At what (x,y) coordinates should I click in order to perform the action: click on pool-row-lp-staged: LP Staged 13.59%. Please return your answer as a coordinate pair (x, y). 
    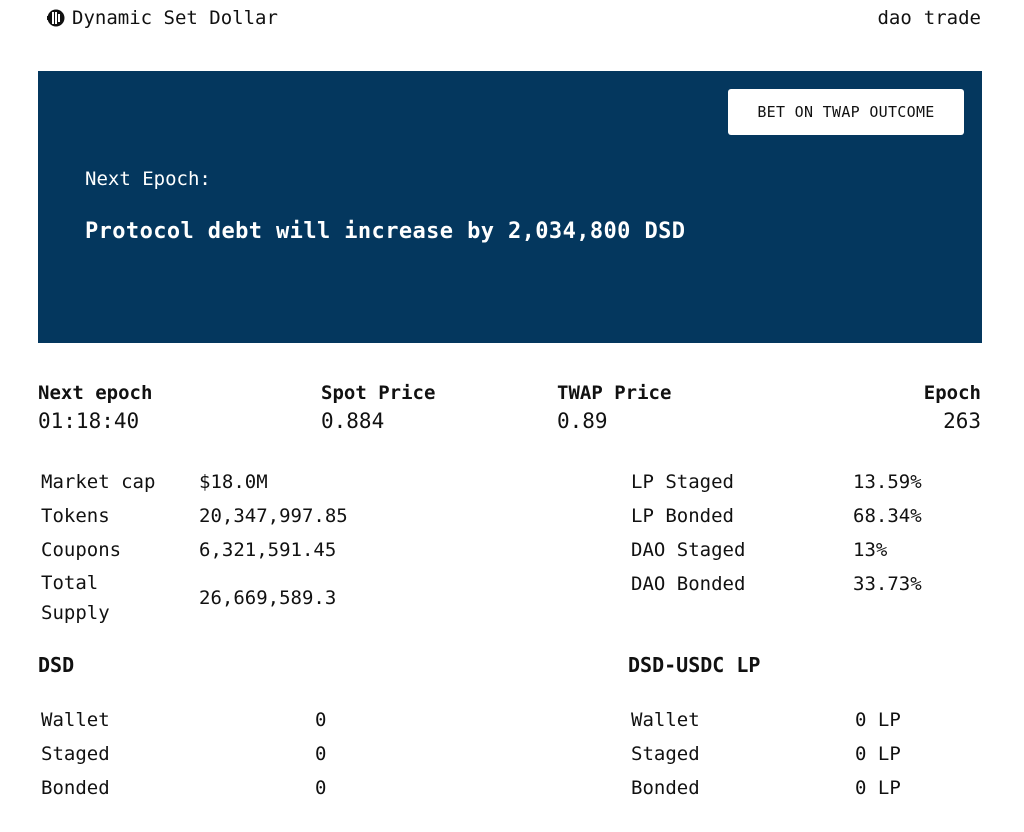
    Looking at the image, I should click on (776, 482).